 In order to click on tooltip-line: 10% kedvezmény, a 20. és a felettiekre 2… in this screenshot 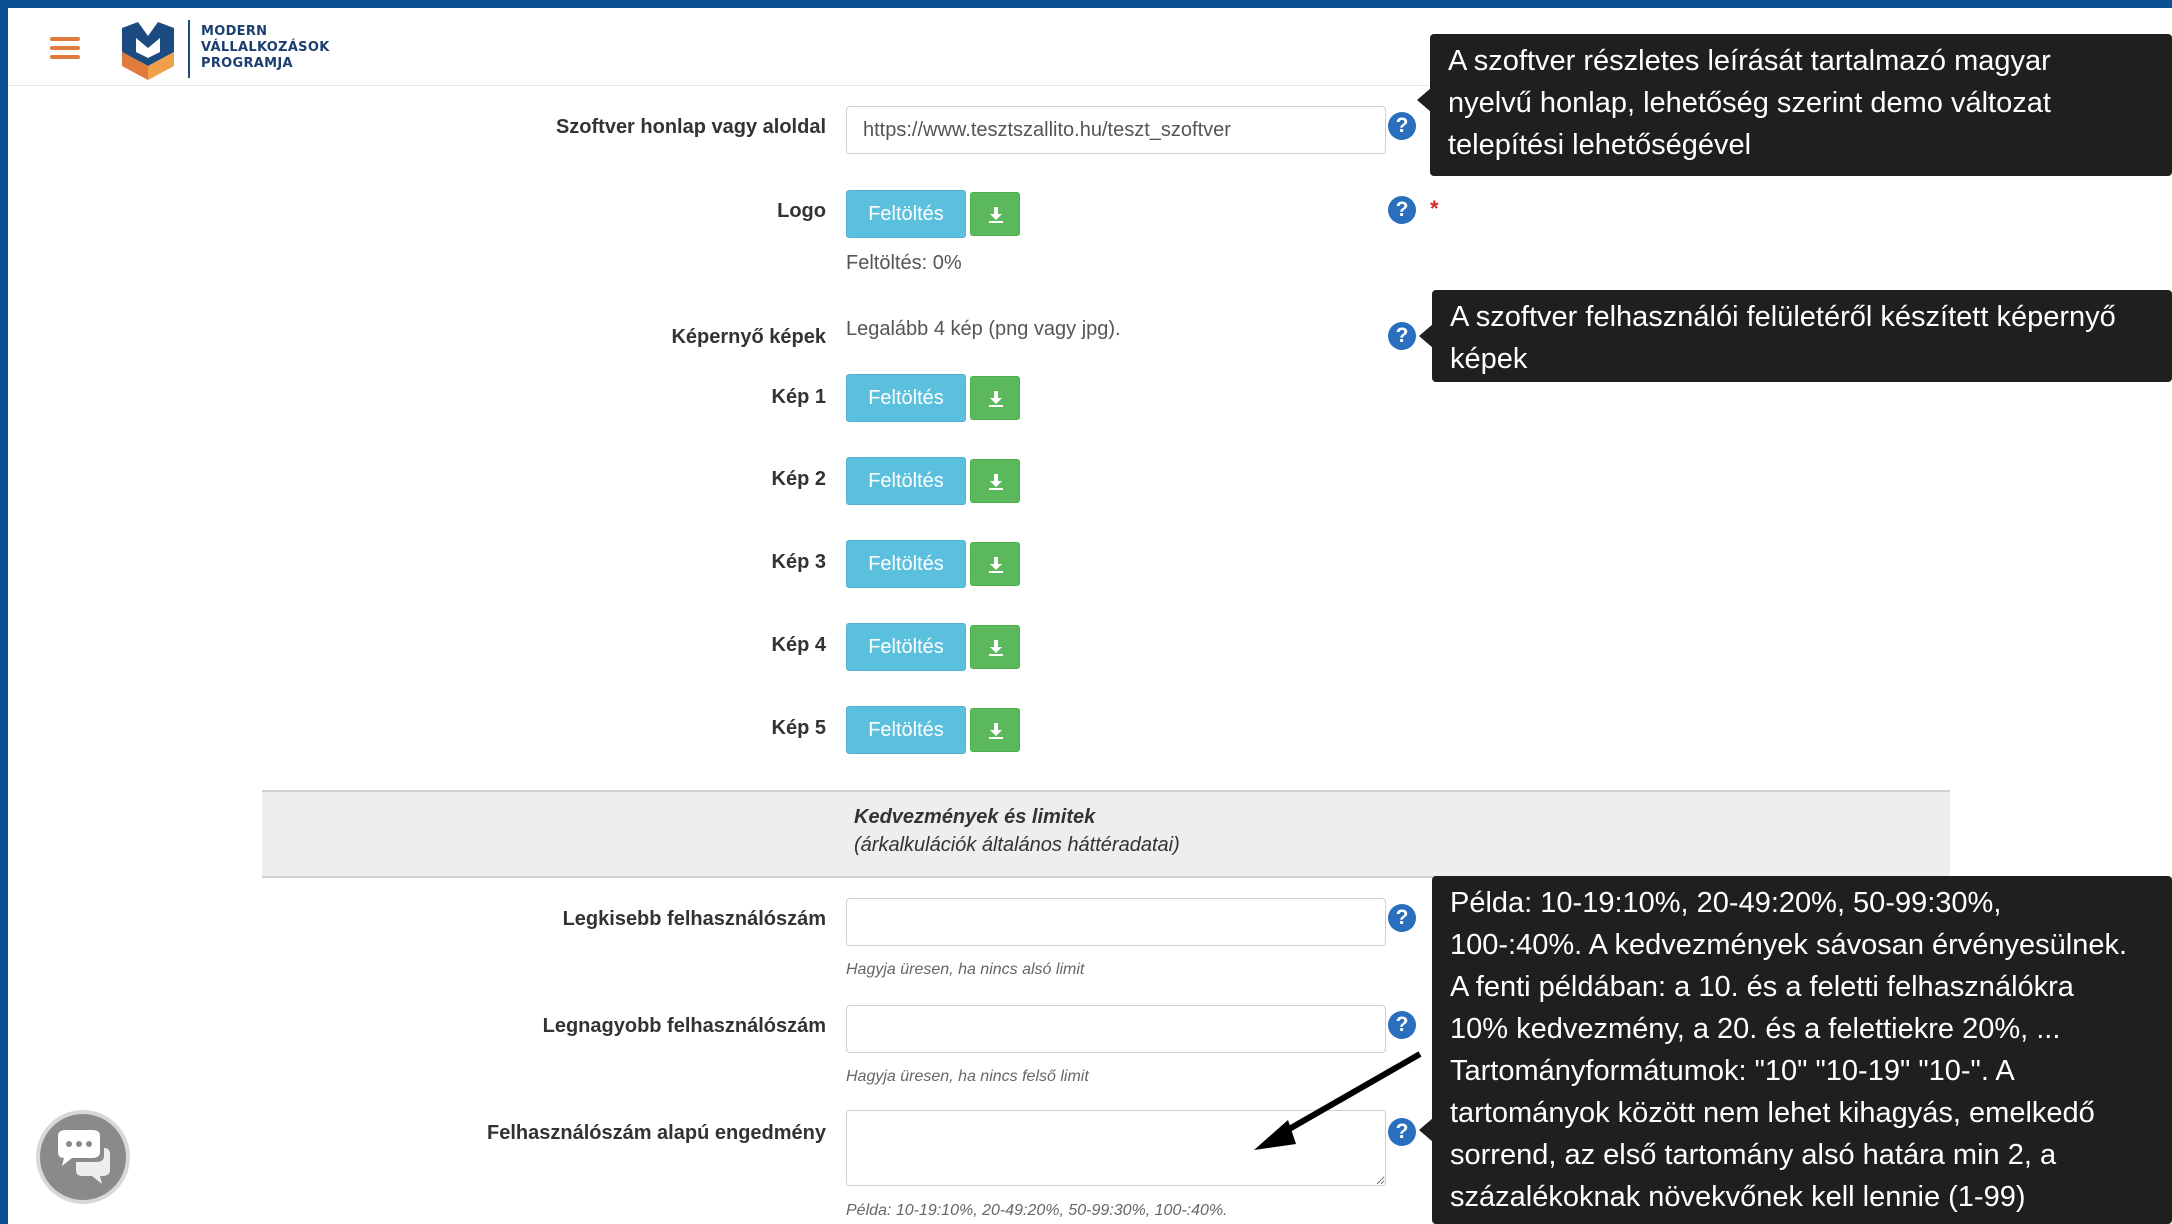, I will do `click(1755, 1029)`.